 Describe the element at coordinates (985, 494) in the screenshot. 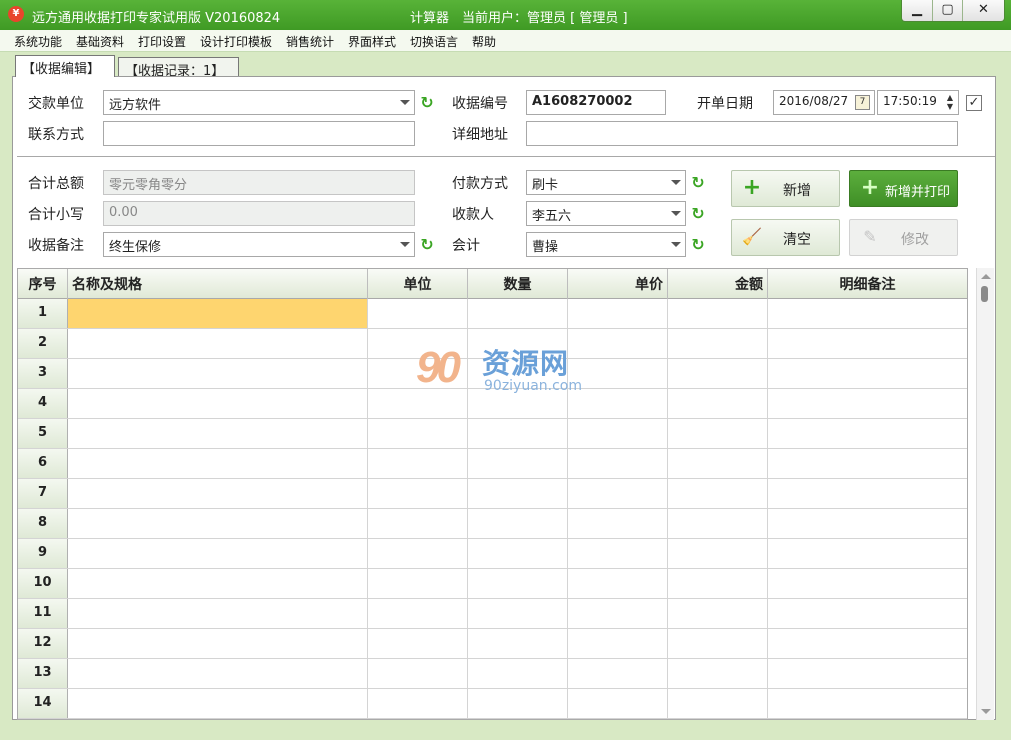

I see `grid-scrollbar` at that location.